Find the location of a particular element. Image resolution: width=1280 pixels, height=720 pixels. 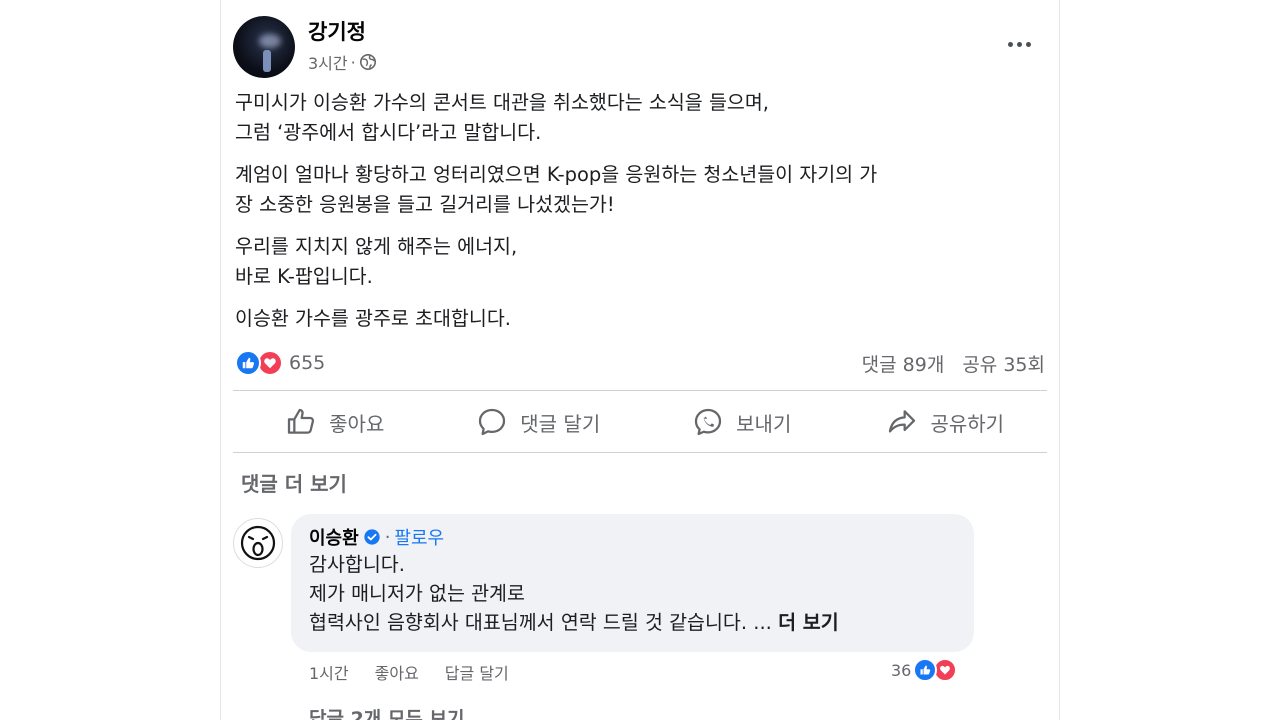

comment-bubble-icon is located at coordinates (492, 422).